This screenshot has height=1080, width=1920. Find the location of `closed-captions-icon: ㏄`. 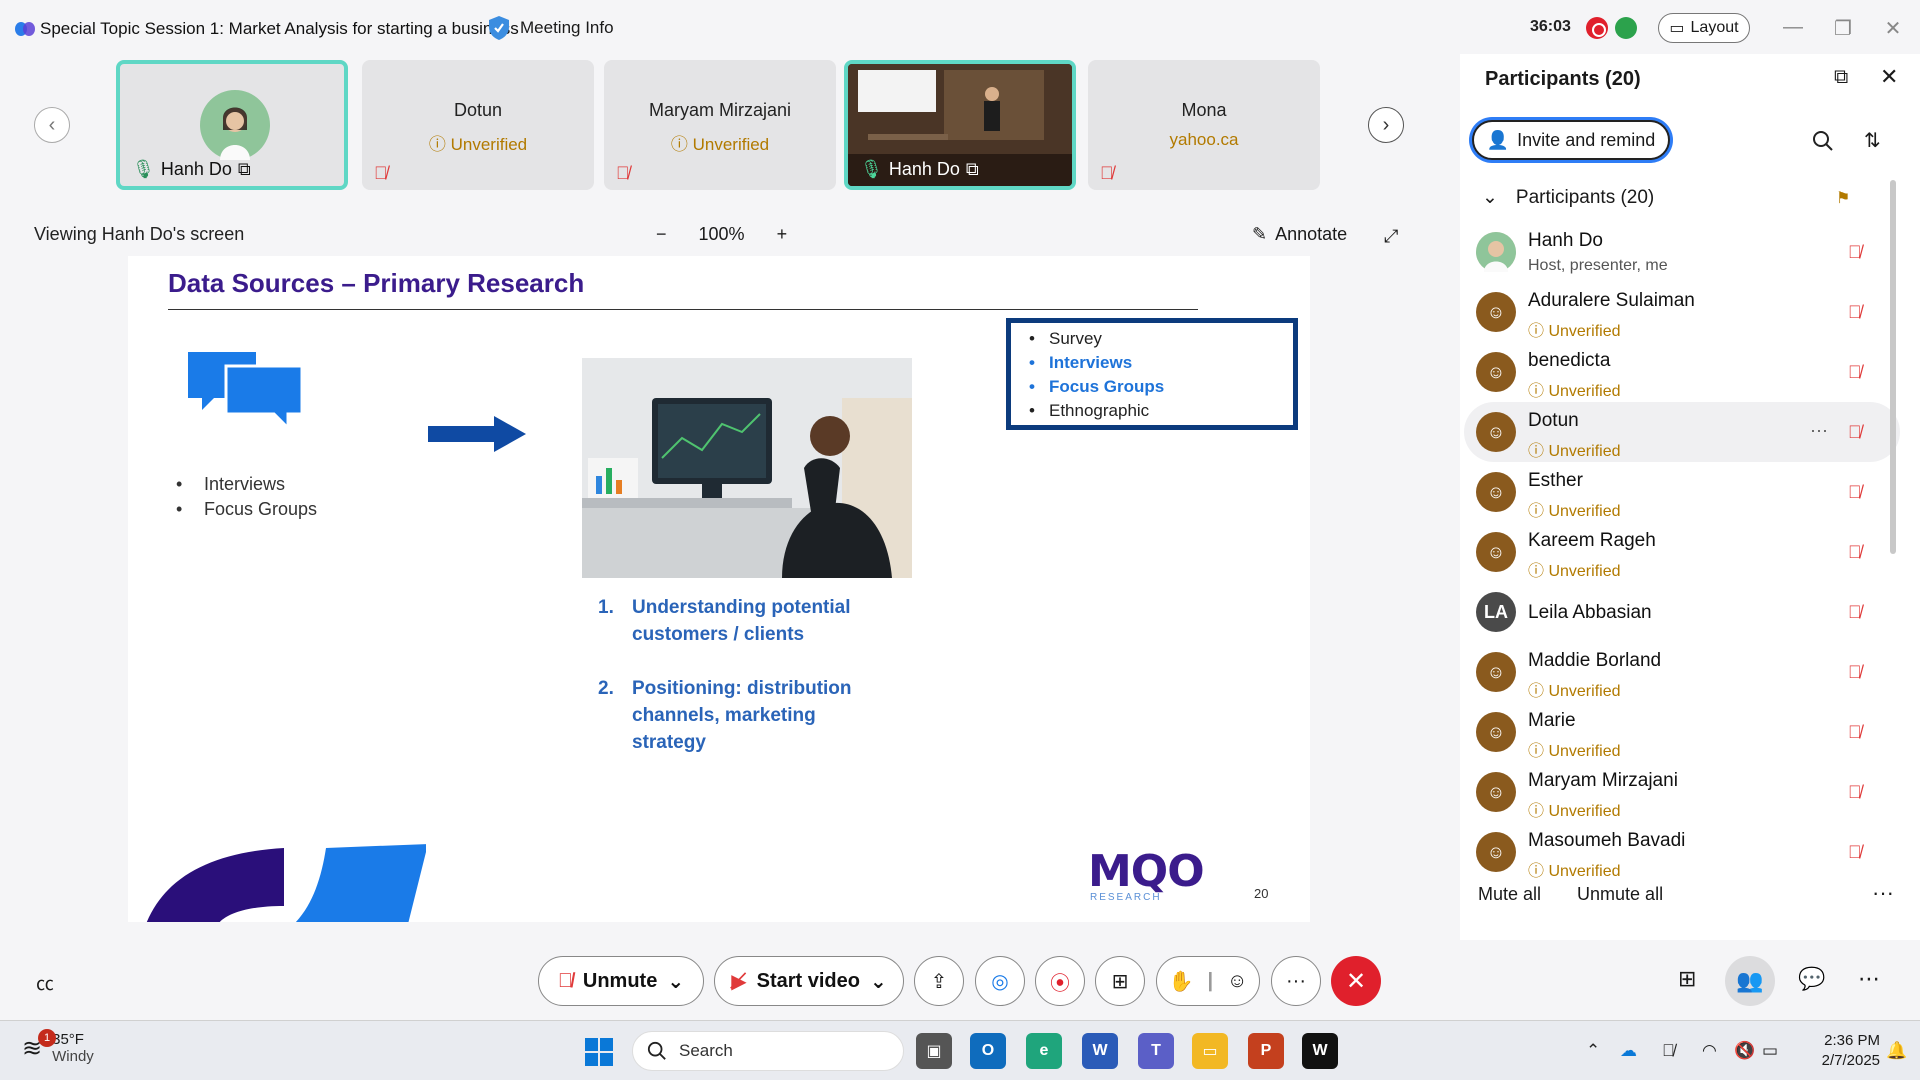

closed-captions-icon: ㏄ is located at coordinates (45, 983).